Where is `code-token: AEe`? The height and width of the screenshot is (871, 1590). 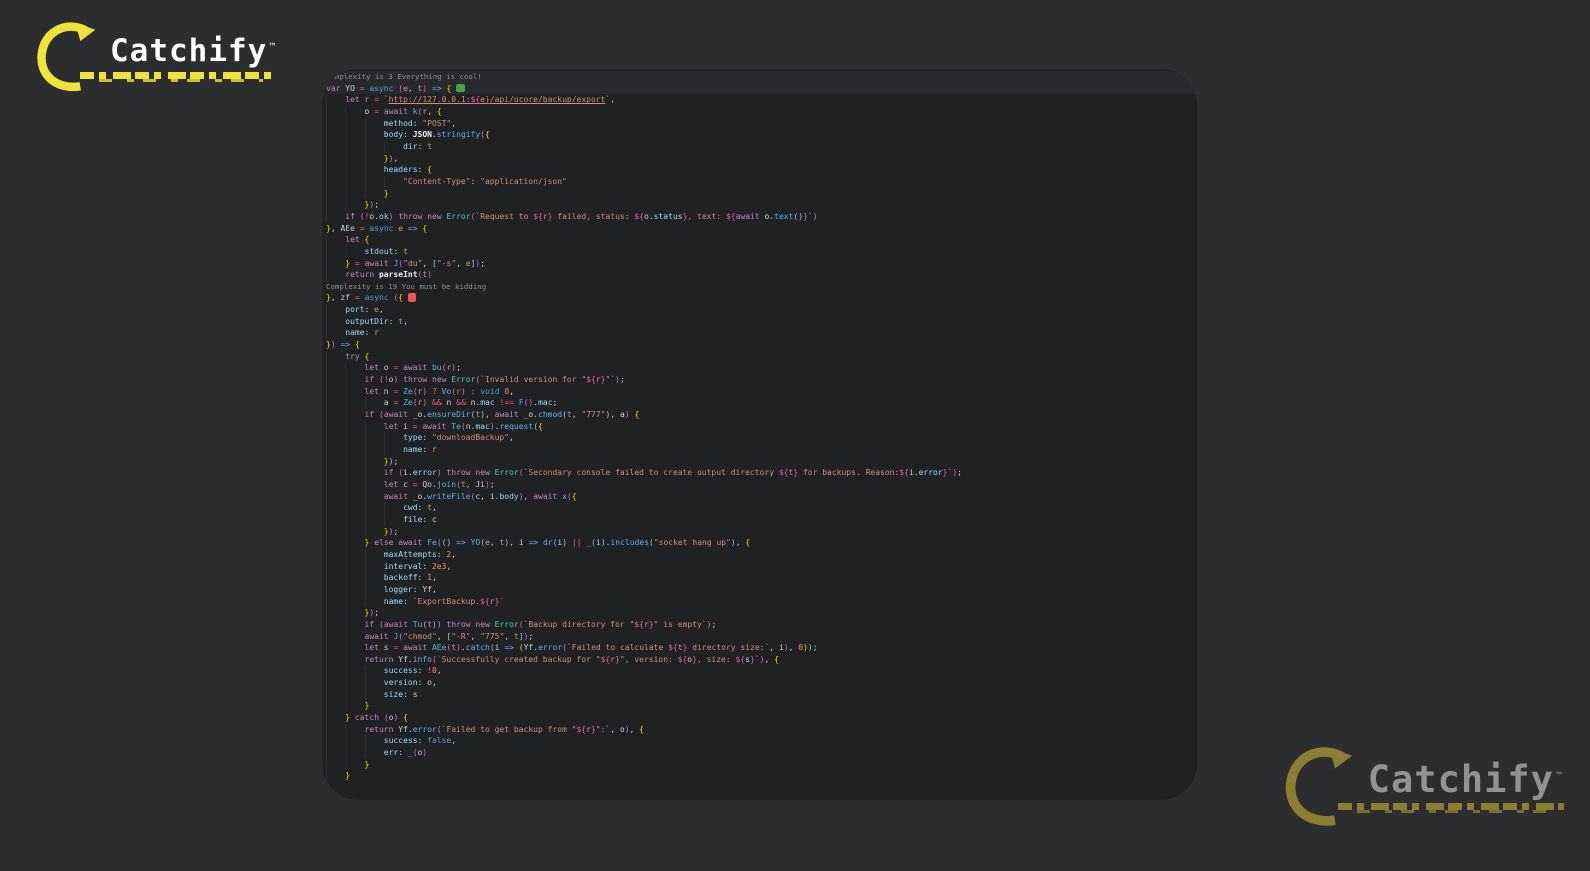
code-token: AEe is located at coordinates (439, 648).